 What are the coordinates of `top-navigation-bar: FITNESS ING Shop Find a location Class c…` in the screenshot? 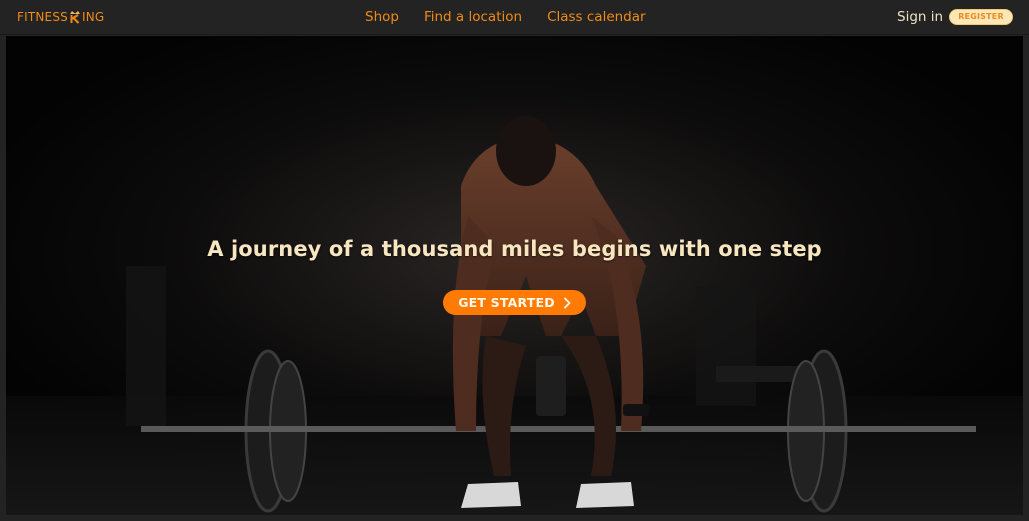 It's located at (514, 17).